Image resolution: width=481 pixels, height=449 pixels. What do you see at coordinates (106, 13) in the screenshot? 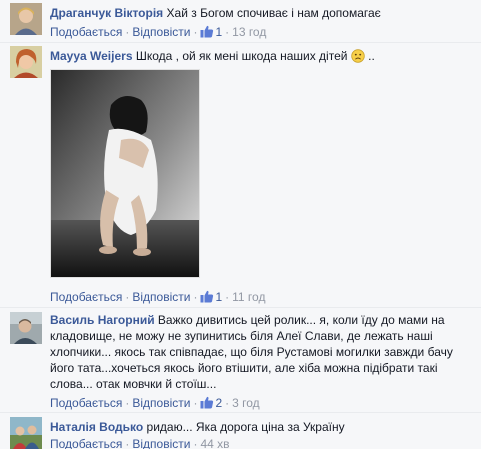
I see `comment-author: Драганчук Вікторія` at bounding box center [106, 13].